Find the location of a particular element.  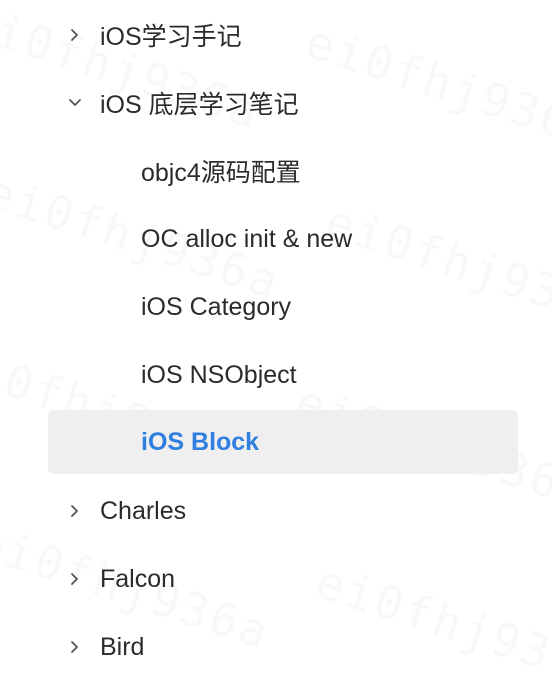

outline-item: iOS学习手记 is located at coordinates (283, 35).